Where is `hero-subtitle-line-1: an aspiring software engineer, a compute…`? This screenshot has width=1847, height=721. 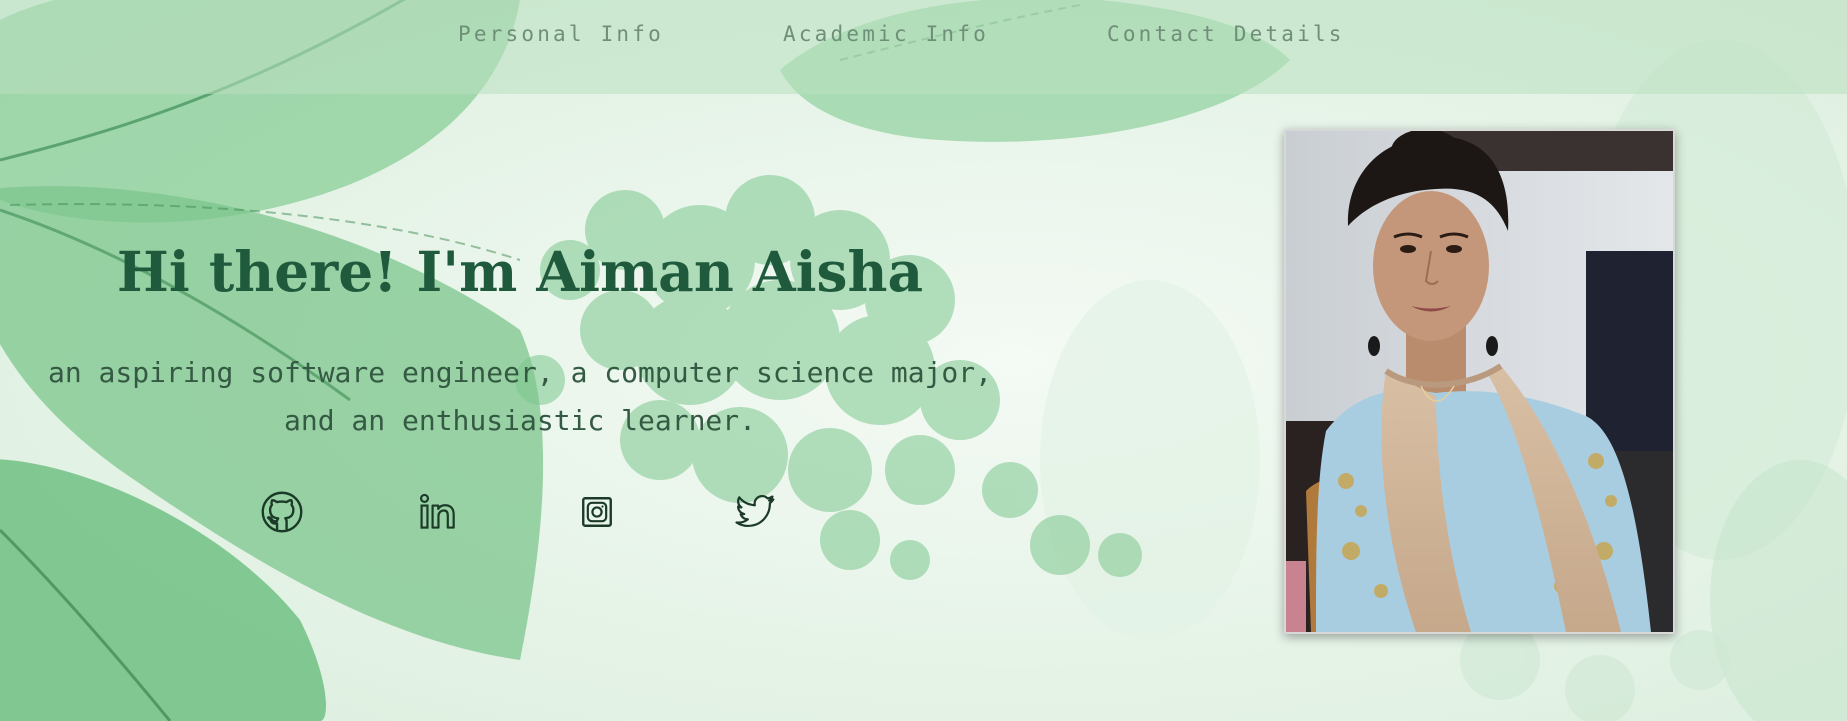 hero-subtitle-line-1: an aspiring software engineer, a compute… is located at coordinates (519, 372).